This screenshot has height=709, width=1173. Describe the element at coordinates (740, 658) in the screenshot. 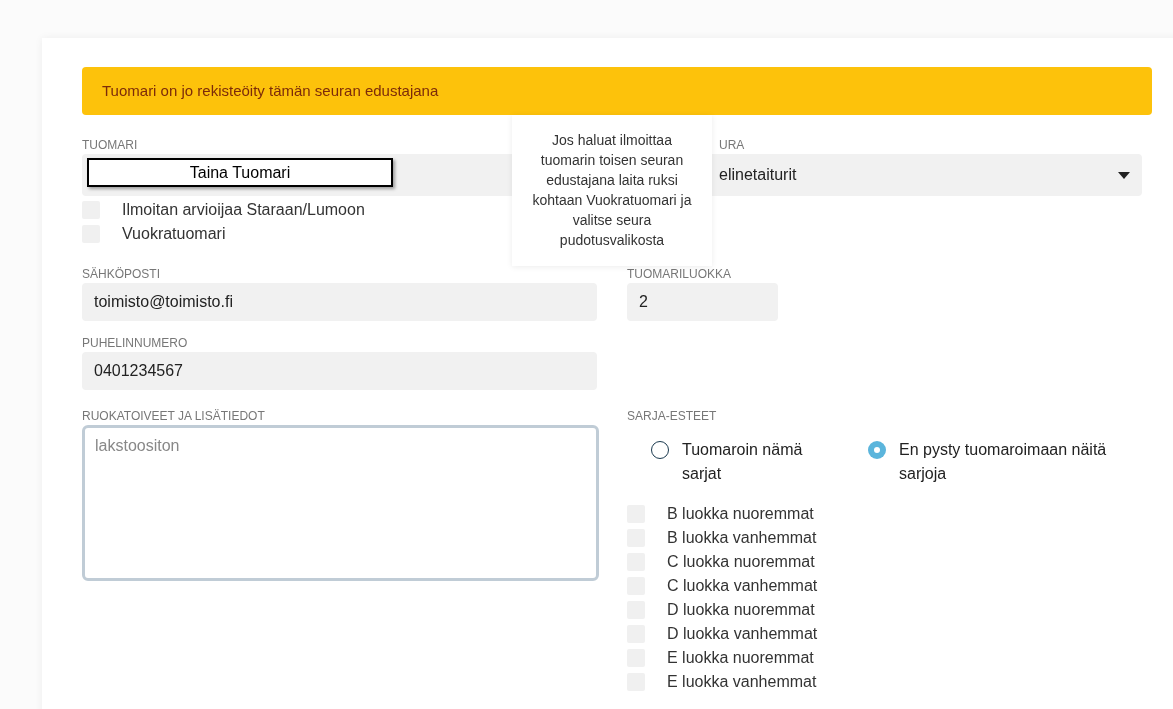

I see `checkbox-label: E luokka nuoremmat` at that location.